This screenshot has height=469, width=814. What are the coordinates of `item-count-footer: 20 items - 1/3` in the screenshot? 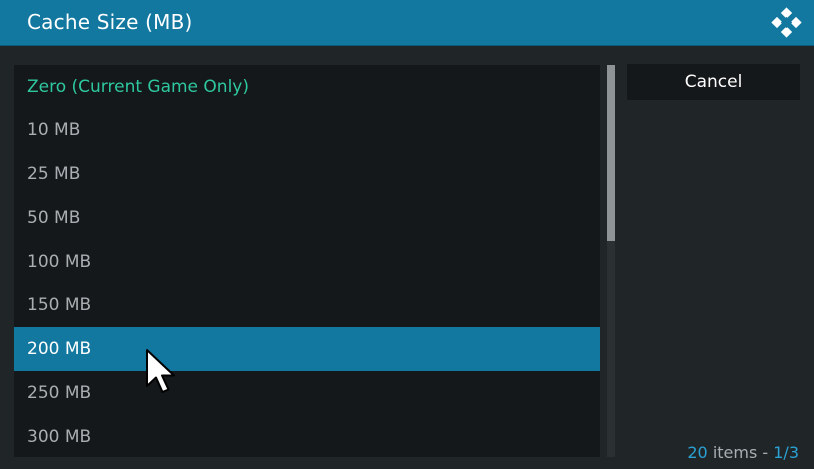 It's located at (743, 452).